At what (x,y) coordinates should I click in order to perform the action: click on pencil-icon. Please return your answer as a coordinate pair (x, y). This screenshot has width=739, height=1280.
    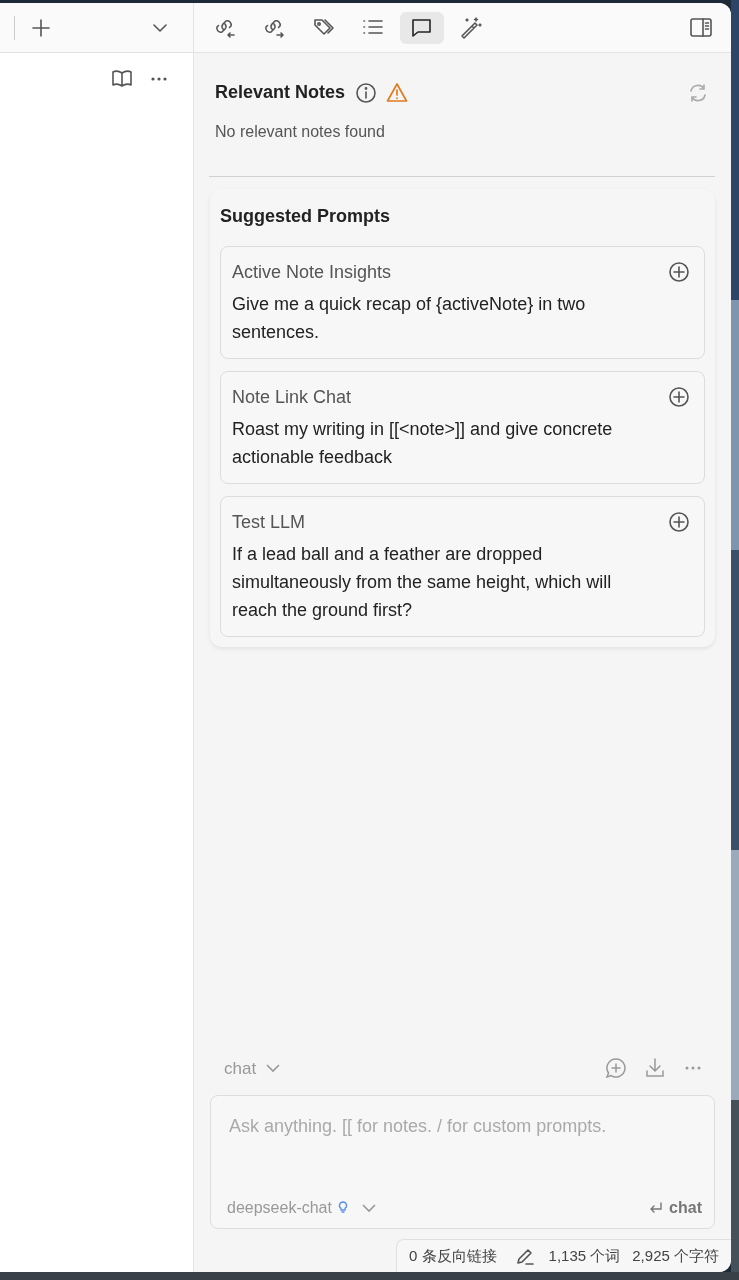
    Looking at the image, I should click on (524, 1256).